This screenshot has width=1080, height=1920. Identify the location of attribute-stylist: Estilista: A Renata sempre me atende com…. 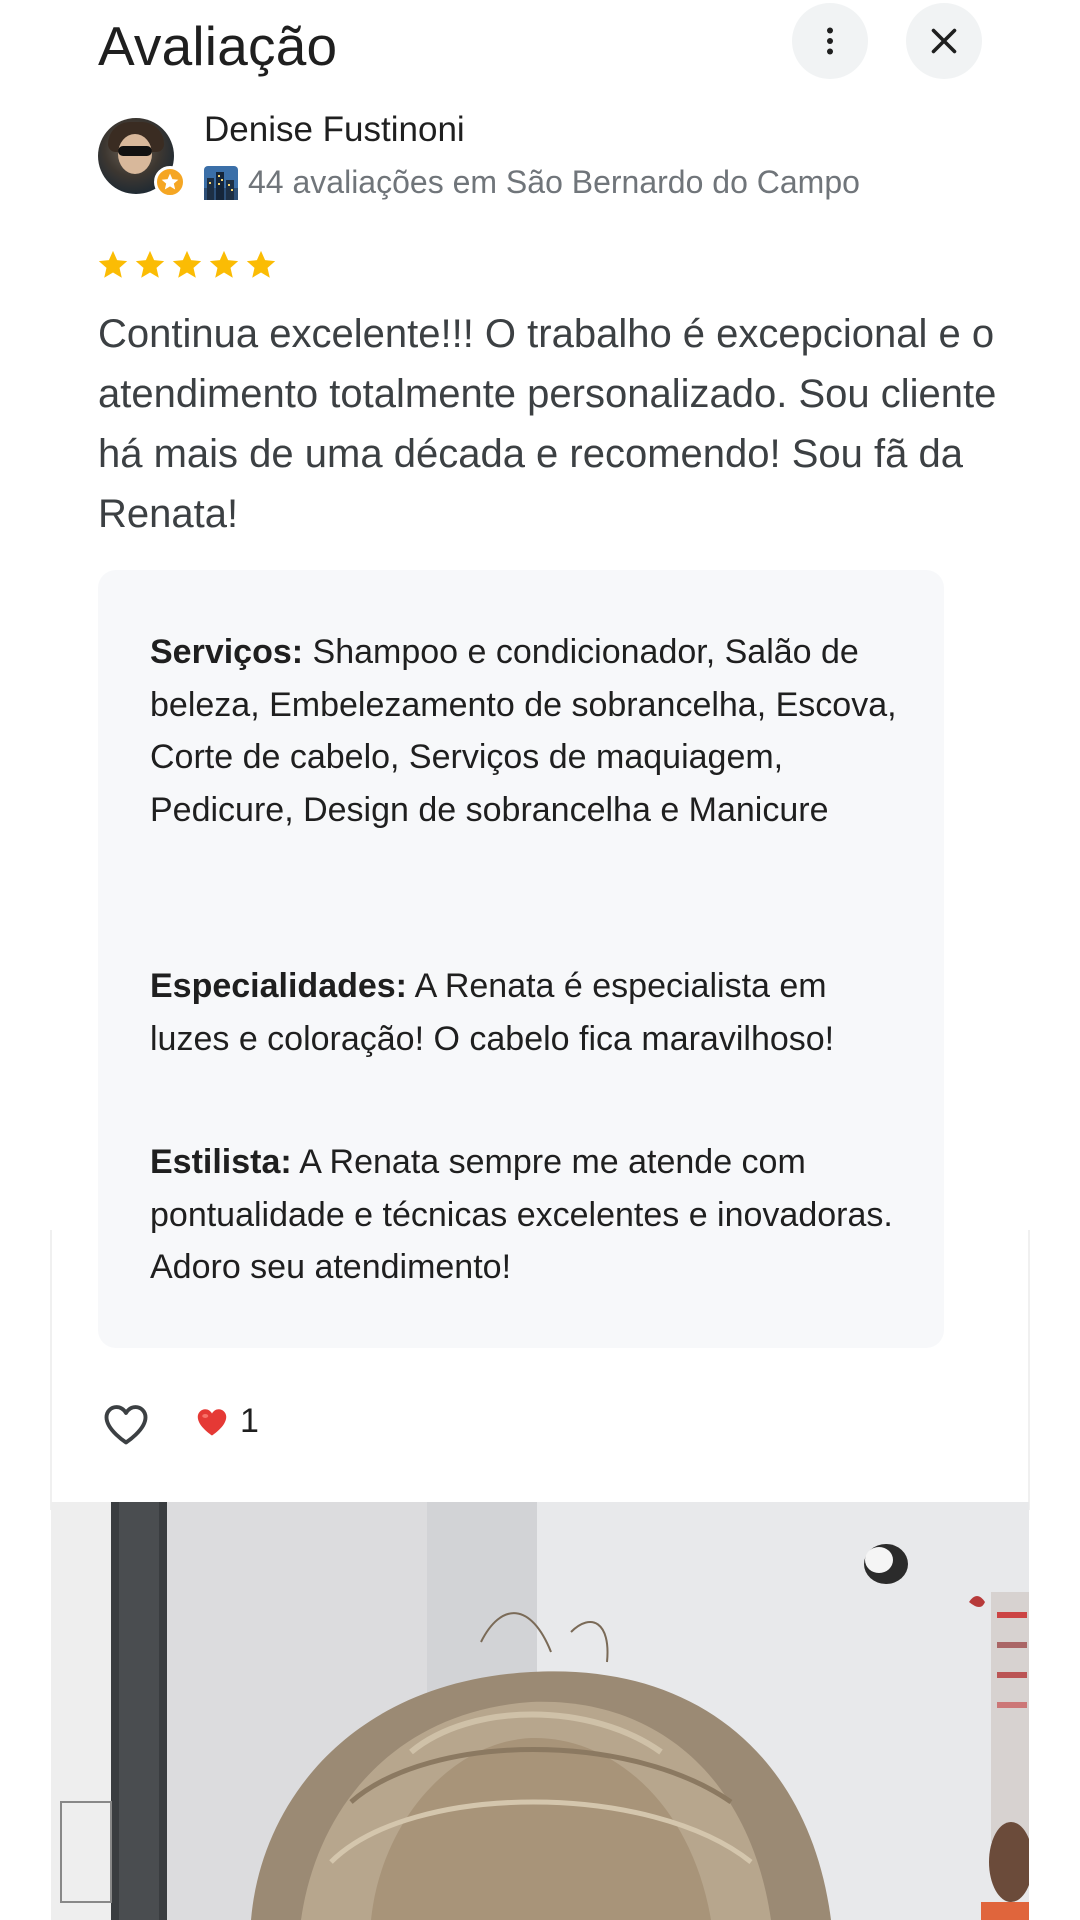
(530, 1215).